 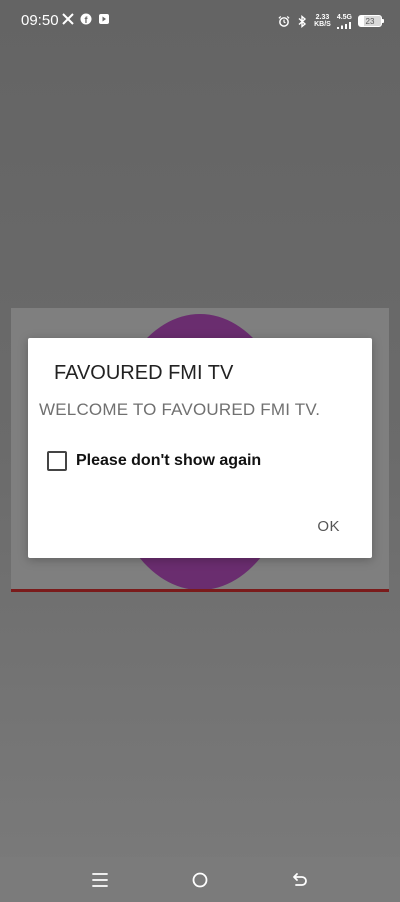 What do you see at coordinates (344, 25) in the screenshot?
I see `signal-bars-icon` at bounding box center [344, 25].